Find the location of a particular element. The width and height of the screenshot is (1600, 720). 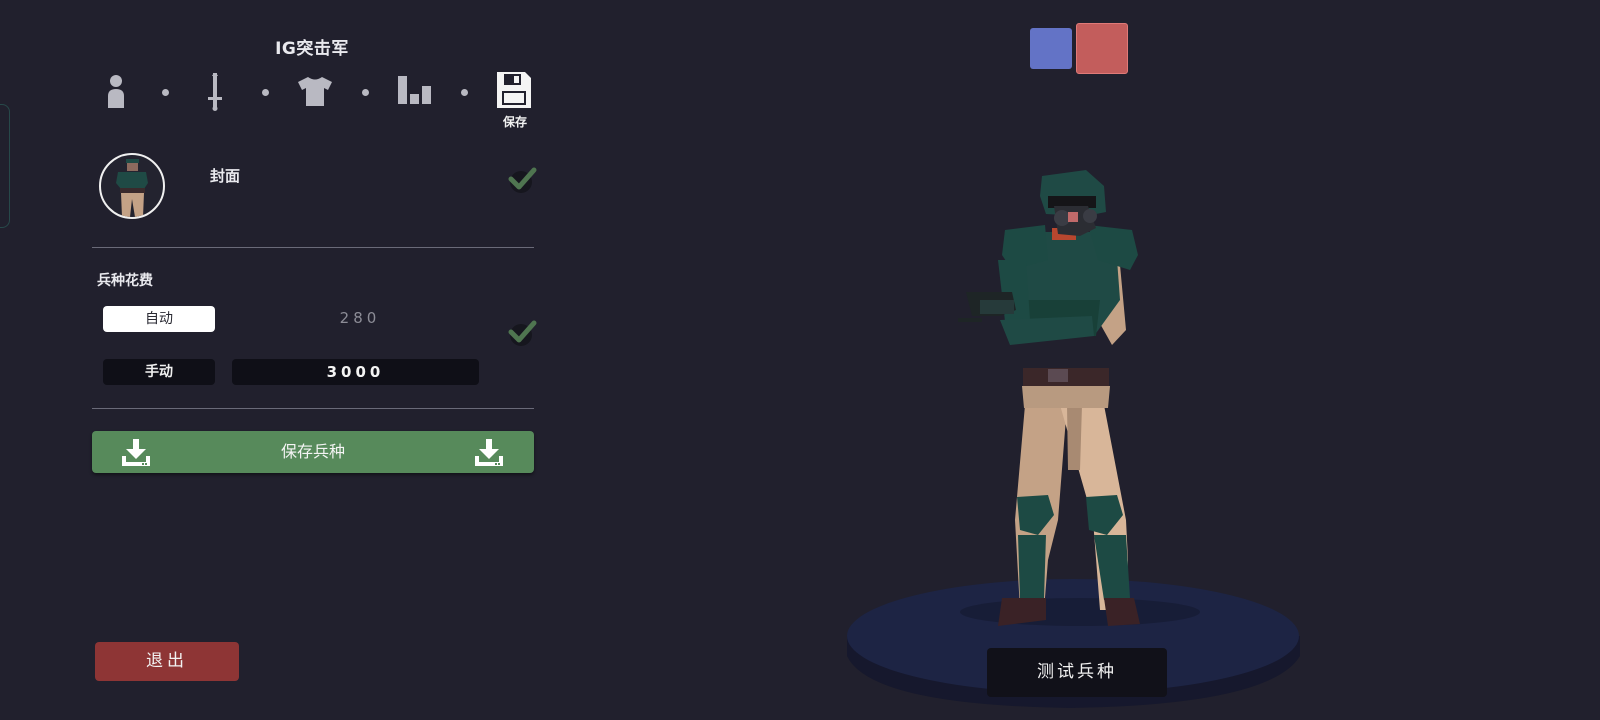

cover-portrait is located at coordinates (132, 186).